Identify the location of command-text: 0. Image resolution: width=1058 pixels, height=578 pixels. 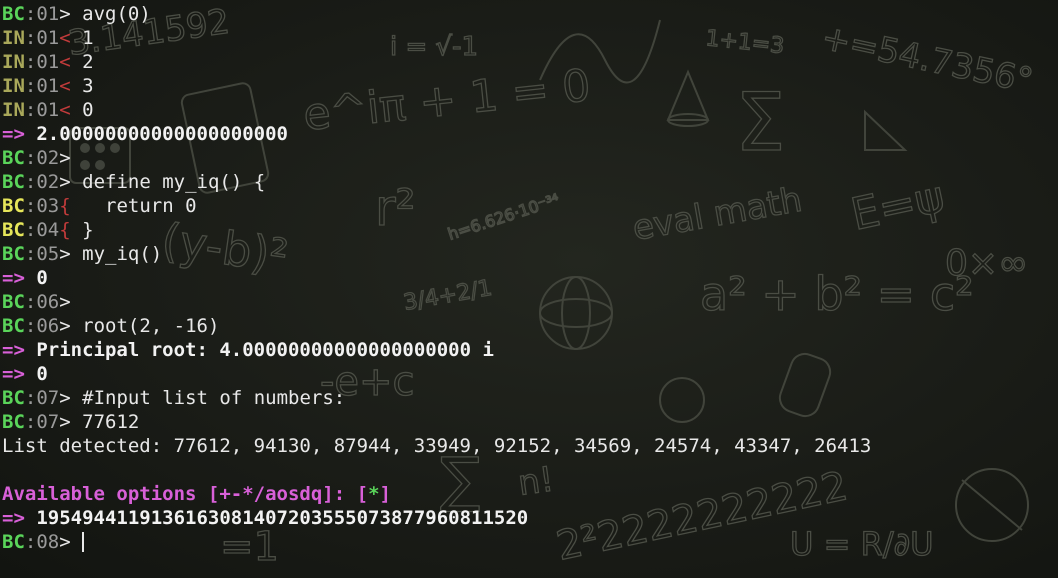
(82, 110).